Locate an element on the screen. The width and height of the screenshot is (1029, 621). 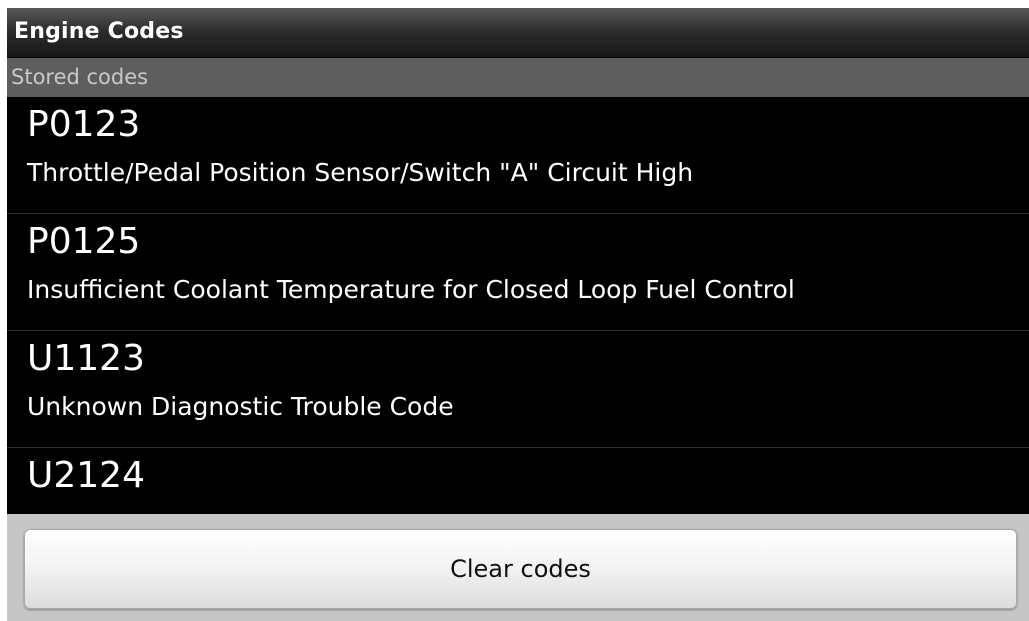
code-id: U1123 is located at coordinates (86, 358).